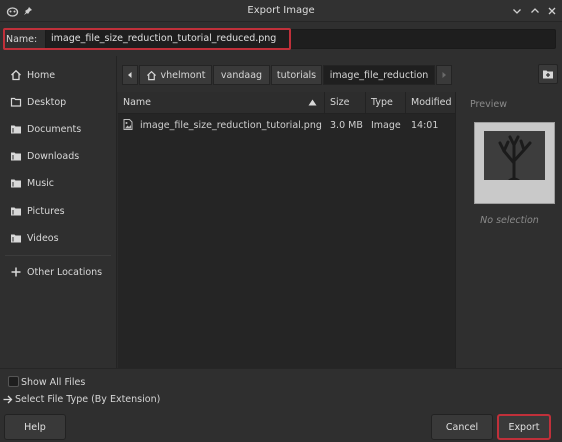 The height and width of the screenshot is (442, 562). I want to click on sidebar-divider, so click(58, 255).